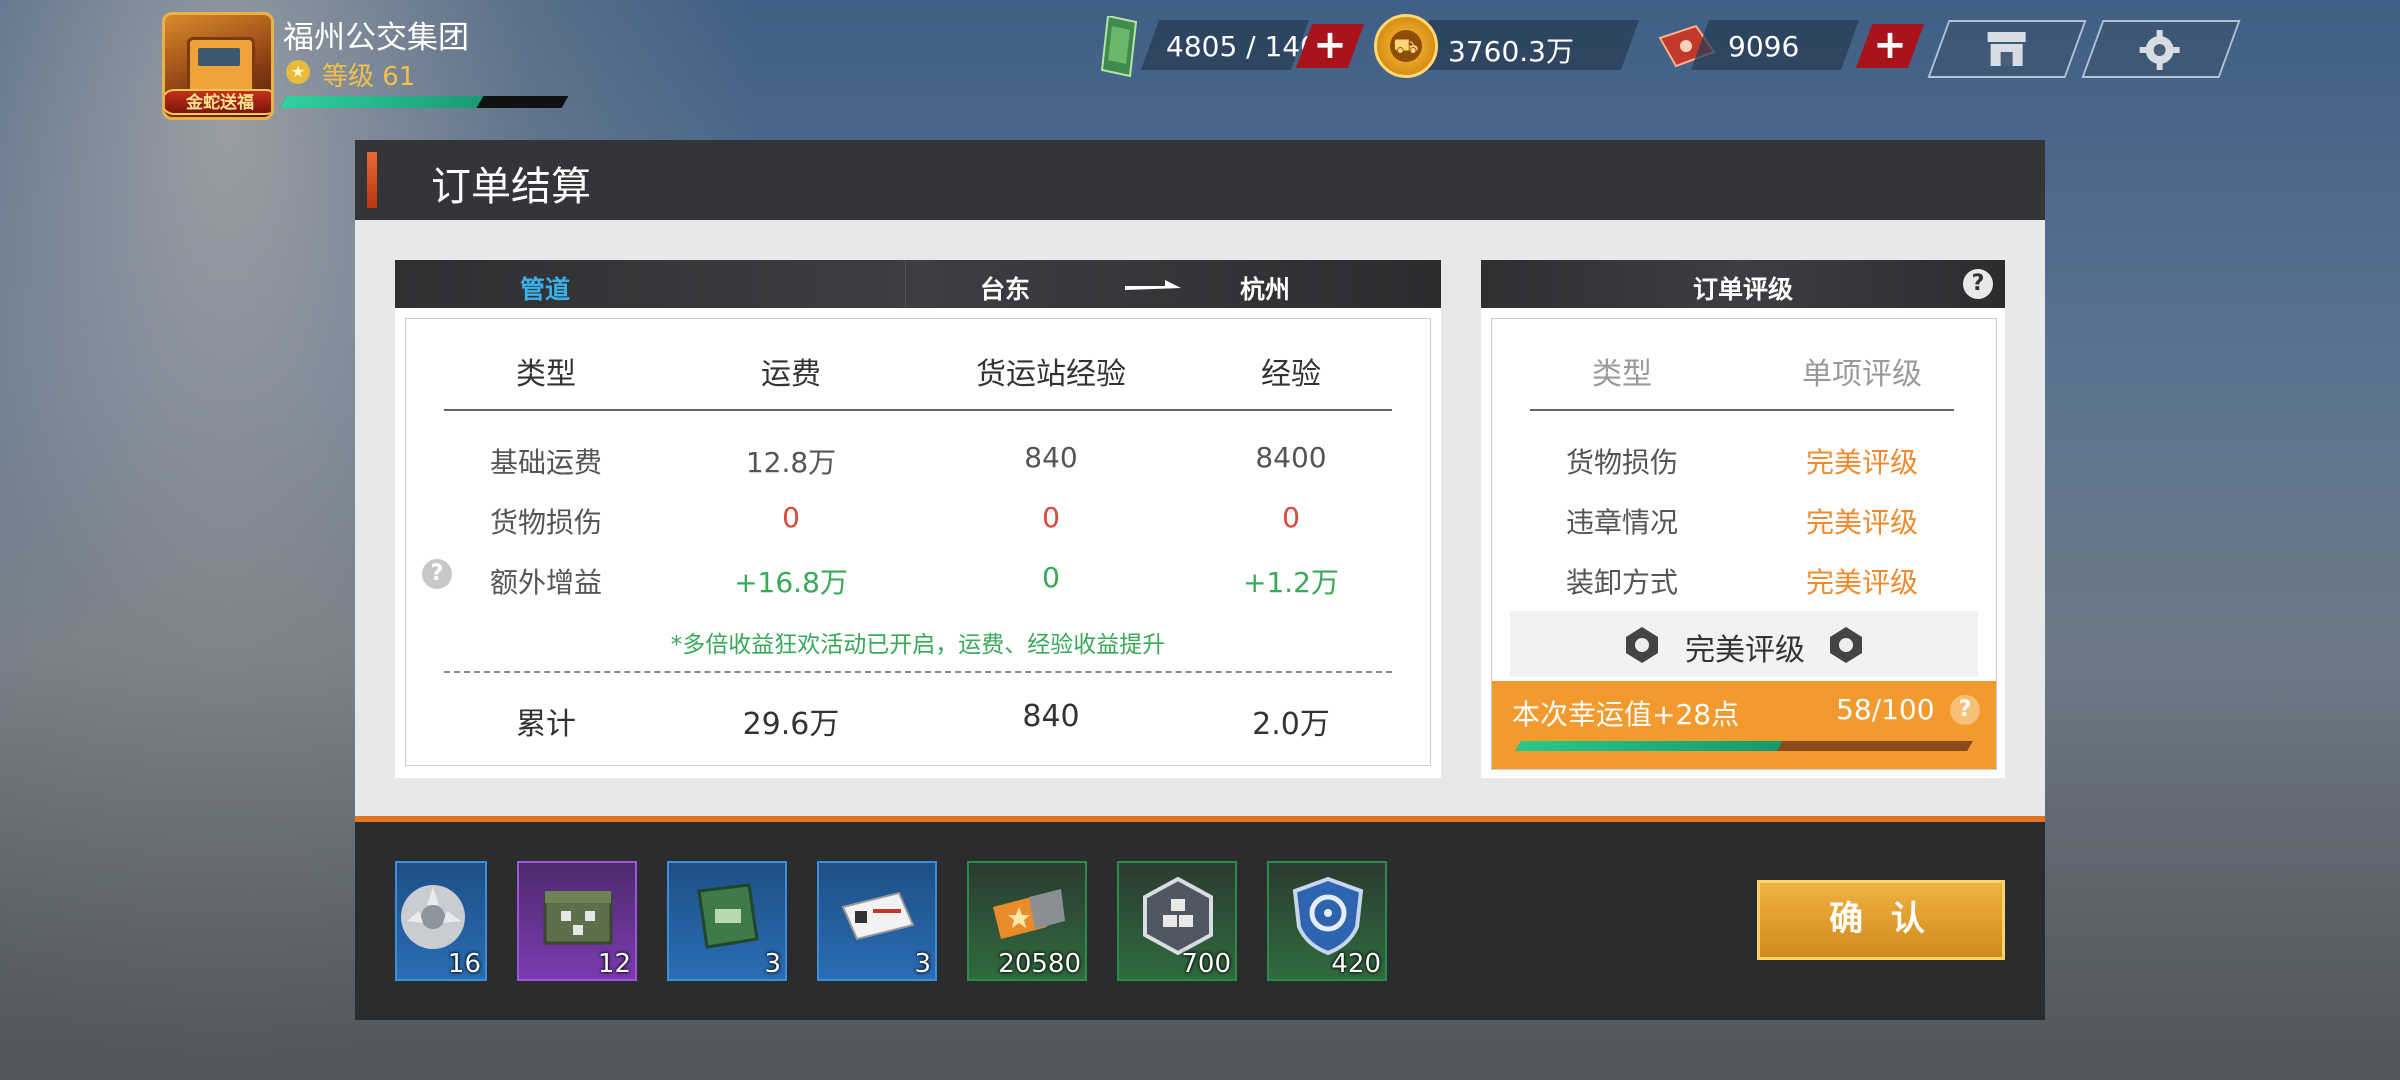 The image size is (2400, 1080). What do you see at coordinates (545, 582) in the screenshot?
I see `row-label: 额外增益` at bounding box center [545, 582].